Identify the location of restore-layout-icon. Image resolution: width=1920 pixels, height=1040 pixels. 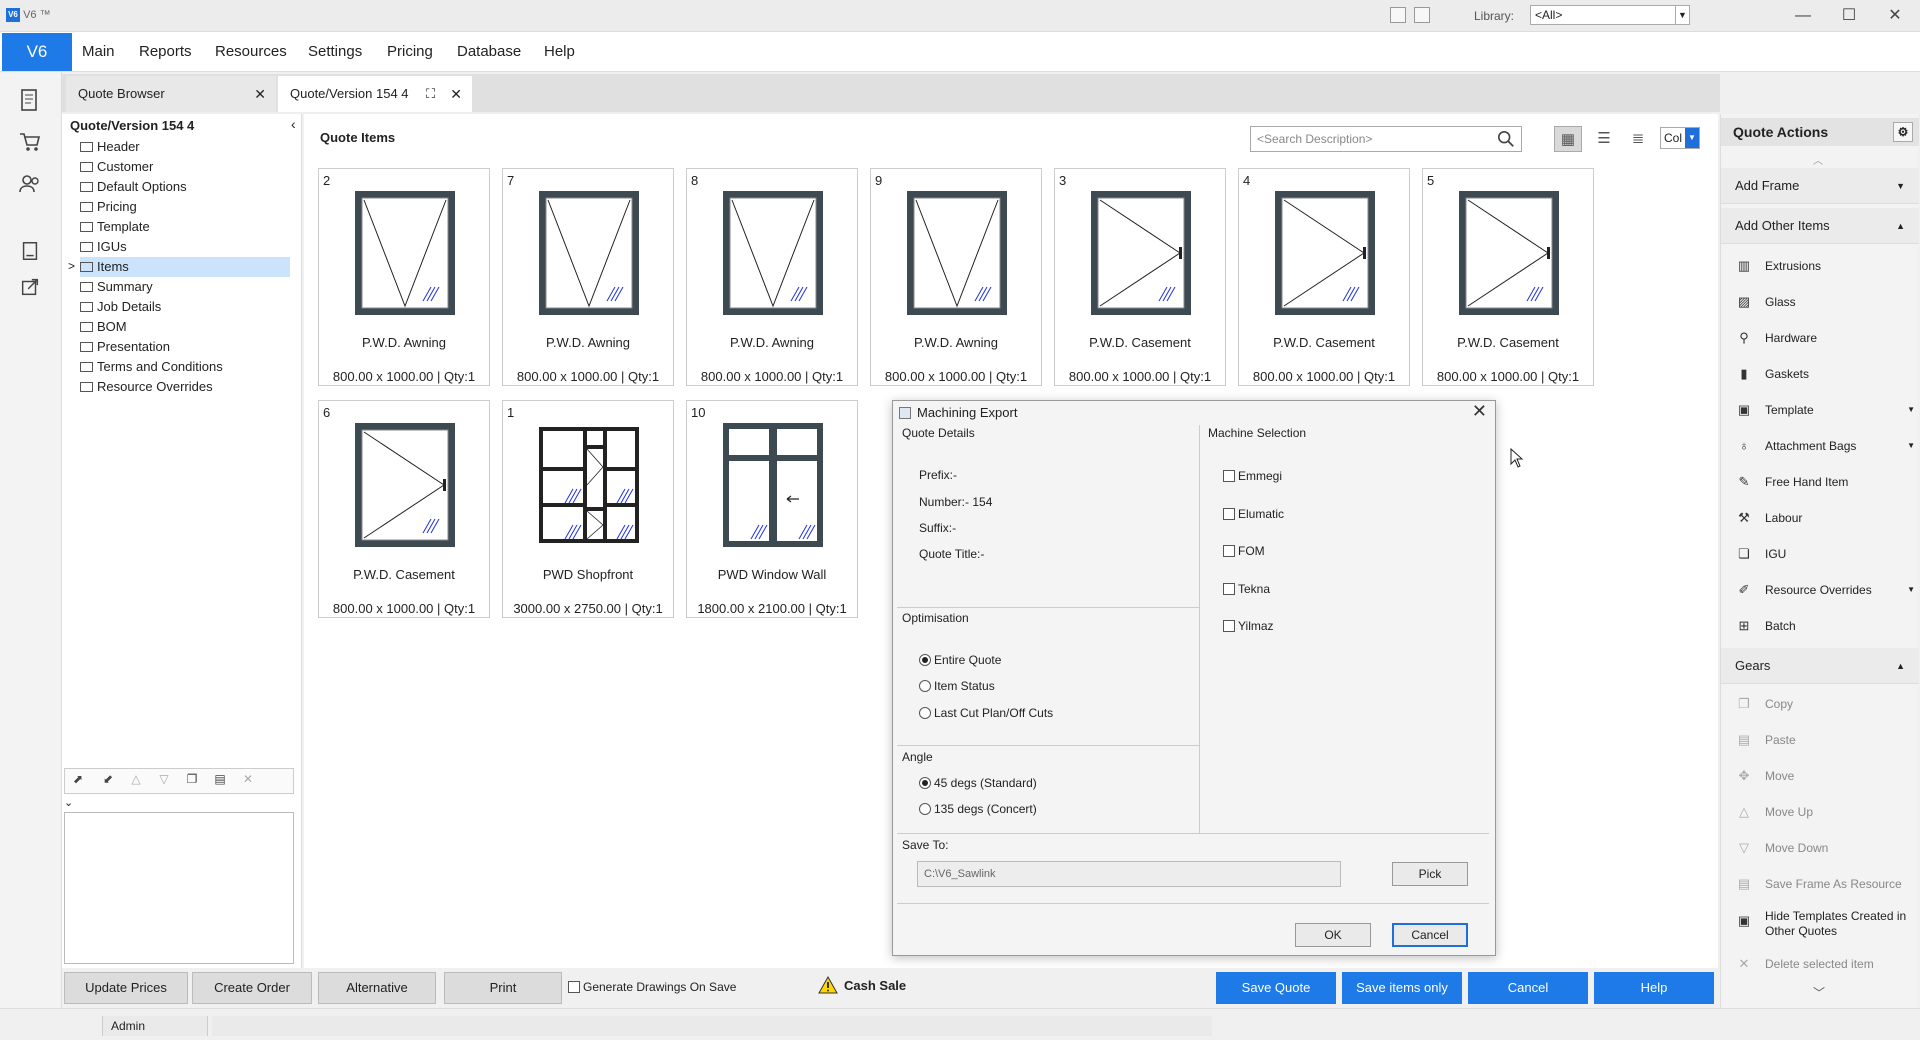
(1422, 15).